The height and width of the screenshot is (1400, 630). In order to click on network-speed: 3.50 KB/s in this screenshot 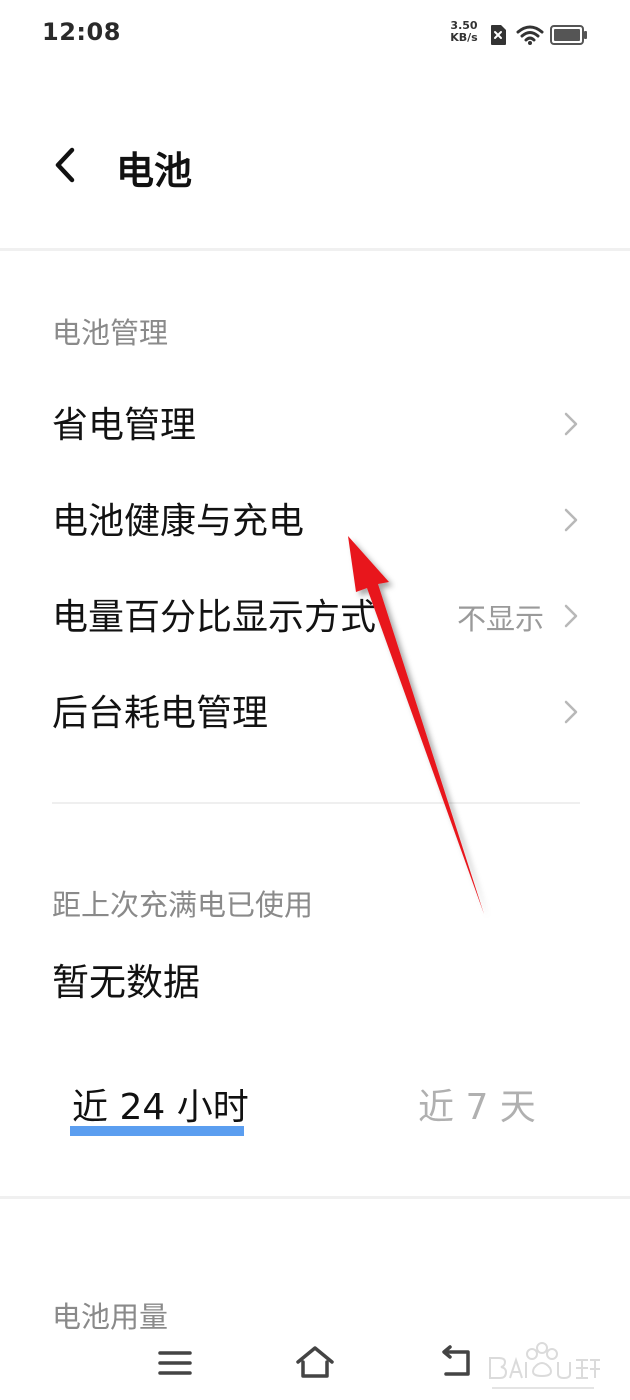, I will do `click(464, 32)`.